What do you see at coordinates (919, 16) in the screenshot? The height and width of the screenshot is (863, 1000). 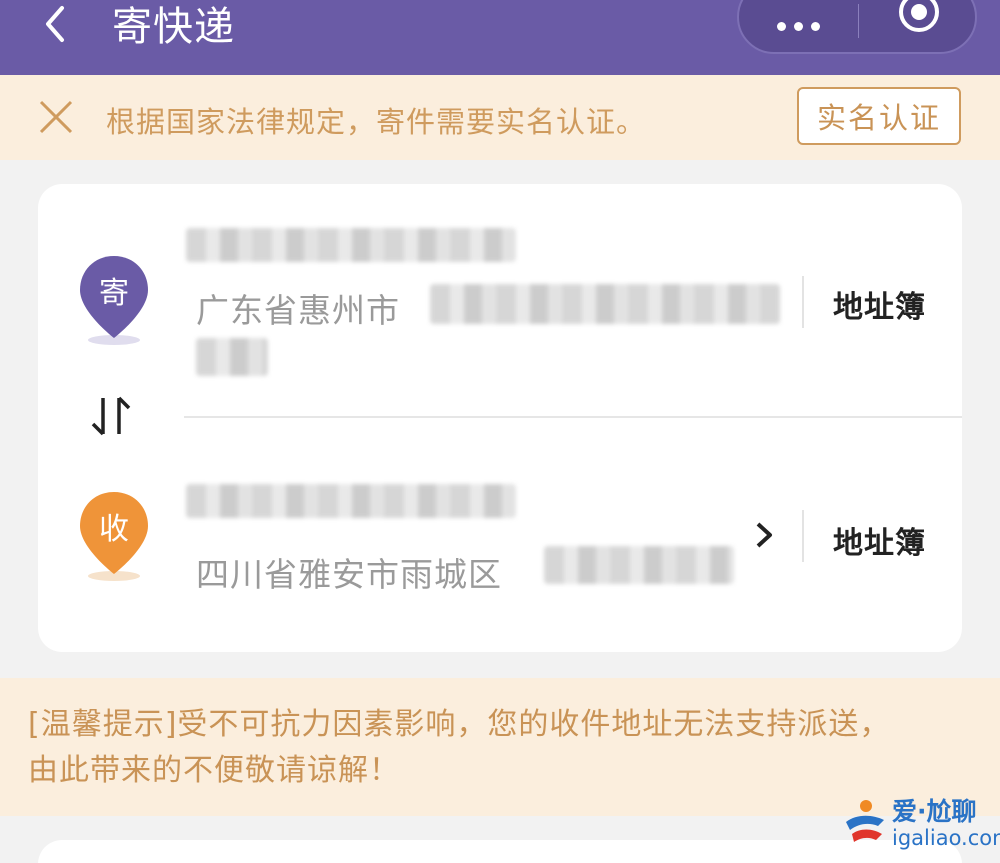 I see `target-circle-icon` at bounding box center [919, 16].